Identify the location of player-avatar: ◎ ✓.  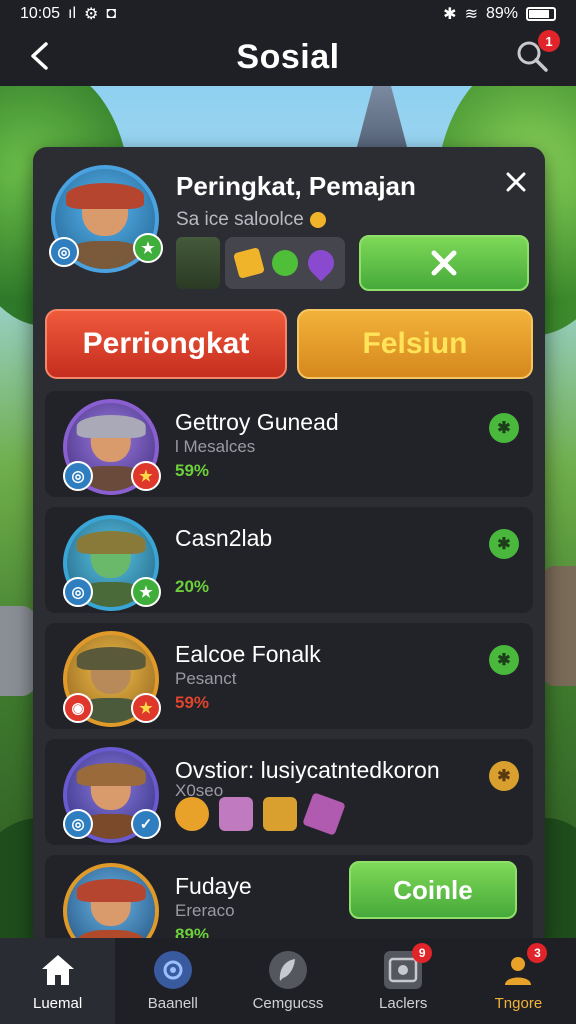
(112, 795).